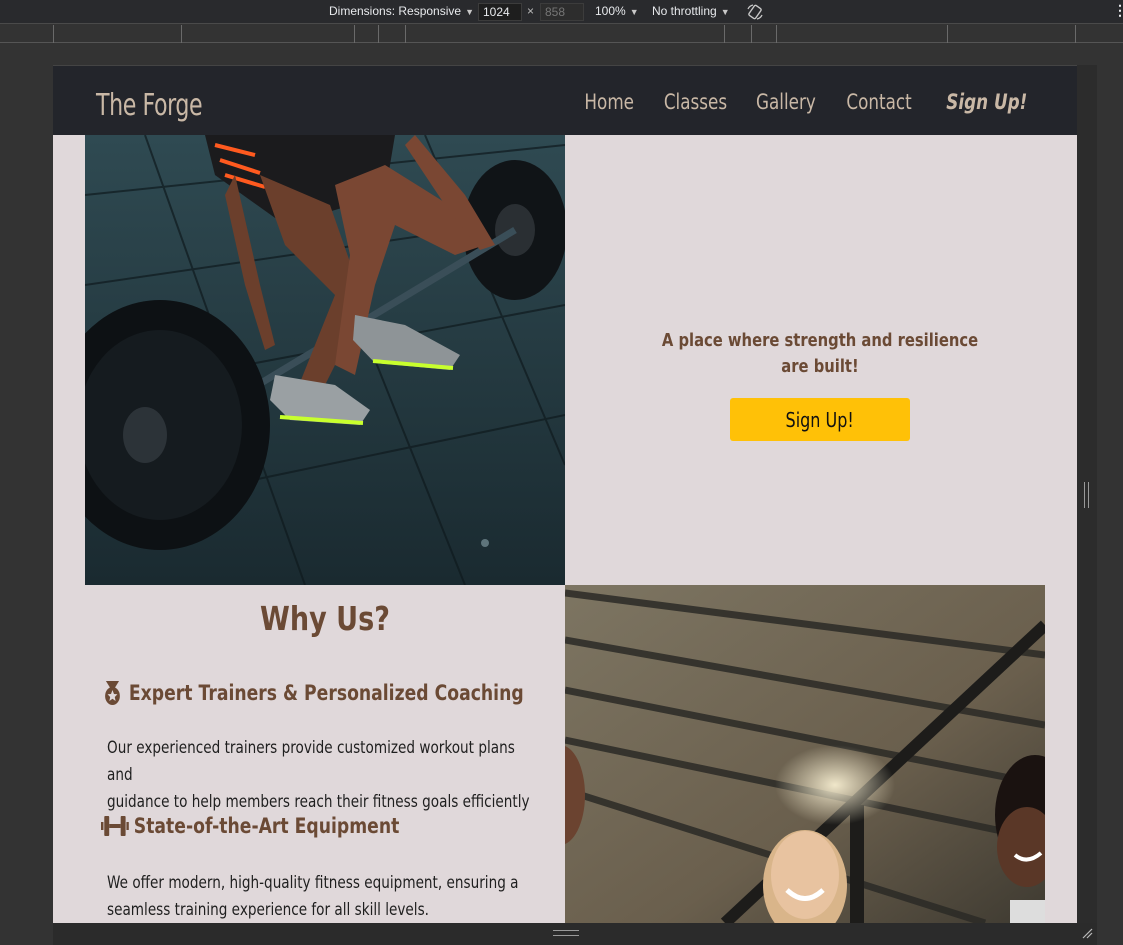 The width and height of the screenshot is (1123, 945). What do you see at coordinates (609, 102) in the screenshot?
I see `nav-home: Home` at bounding box center [609, 102].